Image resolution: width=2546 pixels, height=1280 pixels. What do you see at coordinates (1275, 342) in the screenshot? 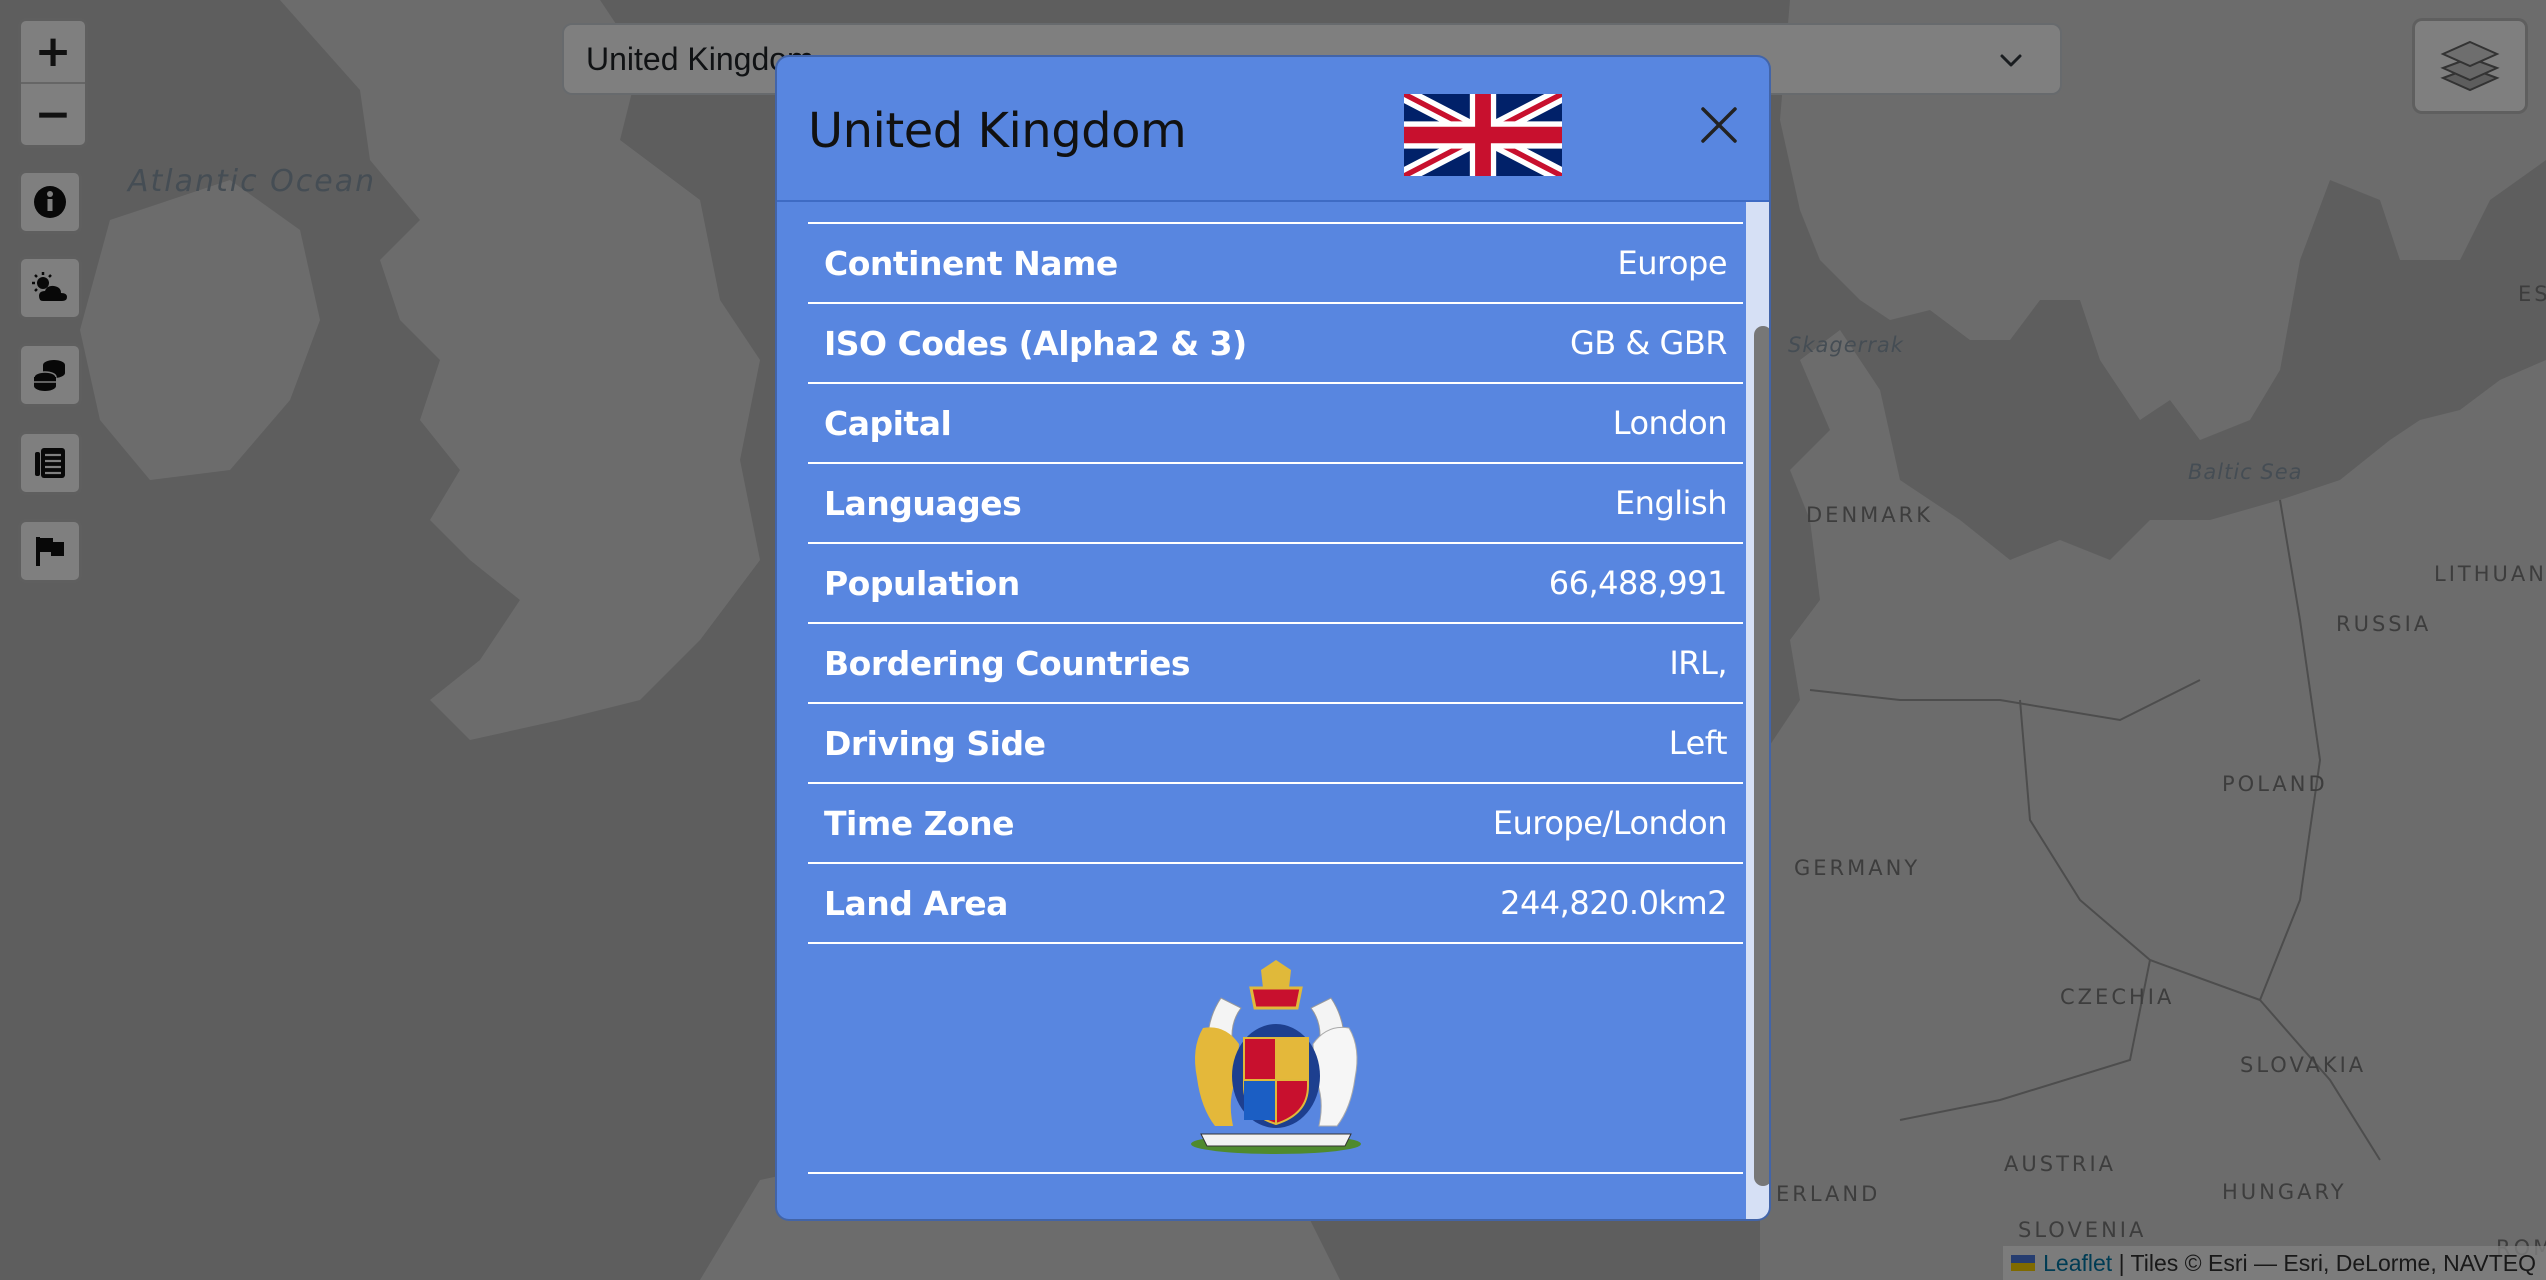
I see `info-row-iso-codes: ISO Codes (Alpha2 & 3) GB & GBR` at bounding box center [1275, 342].